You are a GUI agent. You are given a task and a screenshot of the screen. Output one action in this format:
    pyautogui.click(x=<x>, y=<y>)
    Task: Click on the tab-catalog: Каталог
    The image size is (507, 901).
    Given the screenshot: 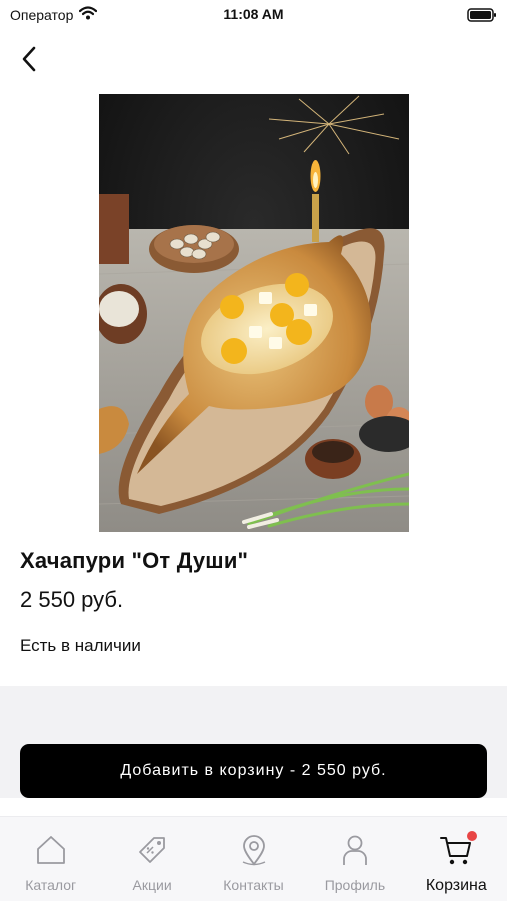 What is the action you would take?
    pyautogui.click(x=50, y=859)
    